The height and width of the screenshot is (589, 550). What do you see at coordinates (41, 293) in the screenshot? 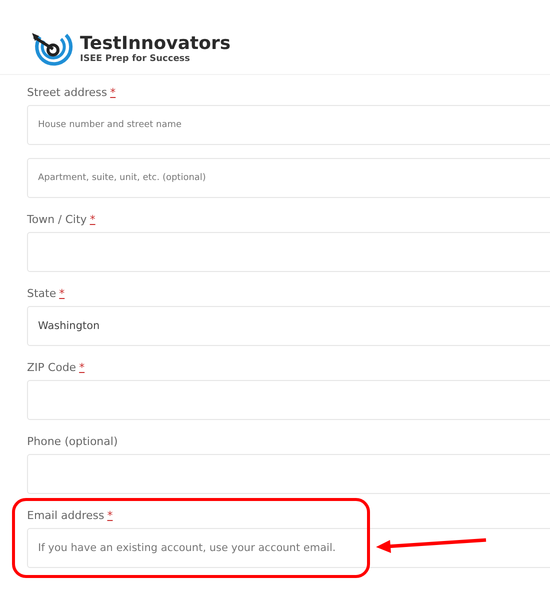
I see `field-label: State` at bounding box center [41, 293].